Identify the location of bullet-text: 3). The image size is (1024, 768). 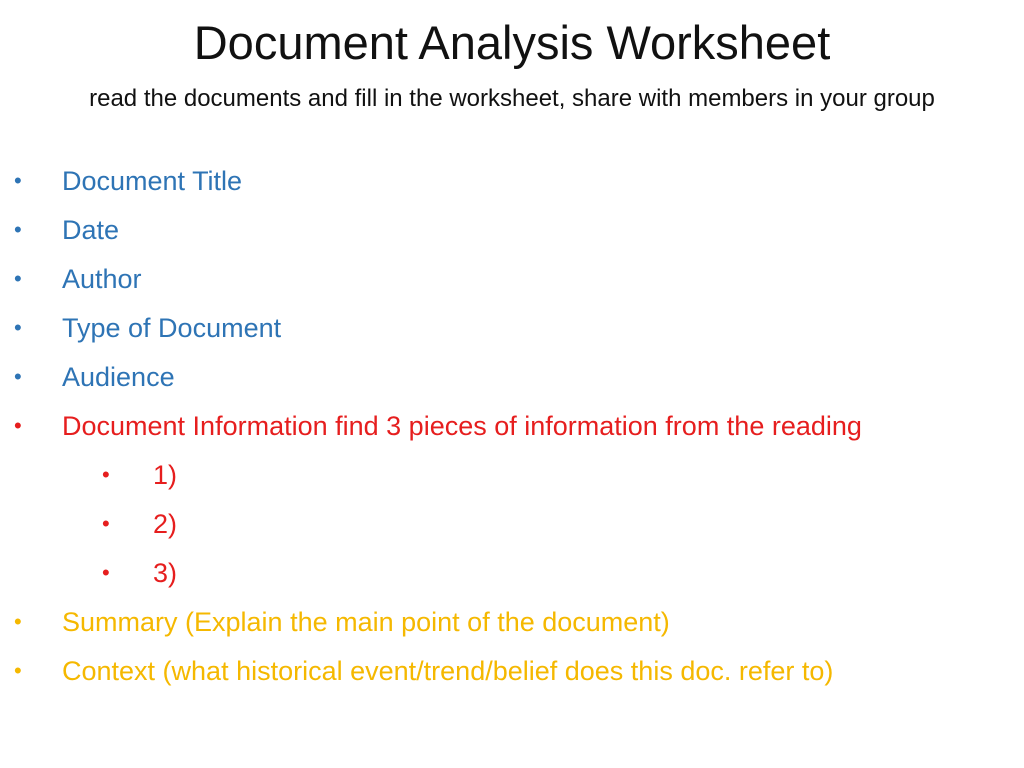
(165, 573).